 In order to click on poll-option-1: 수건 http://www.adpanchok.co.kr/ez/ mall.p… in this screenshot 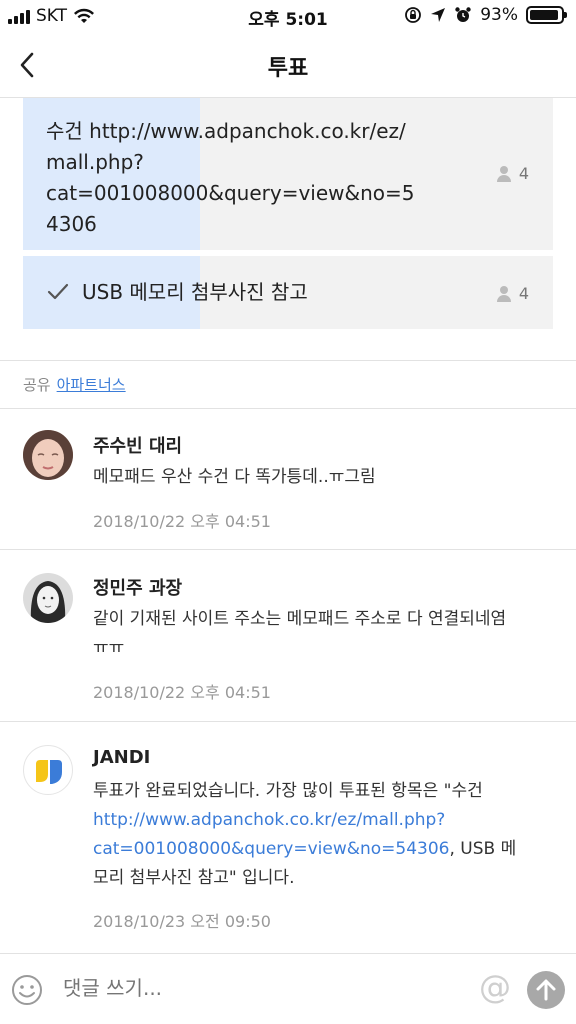, I will do `click(288, 174)`.